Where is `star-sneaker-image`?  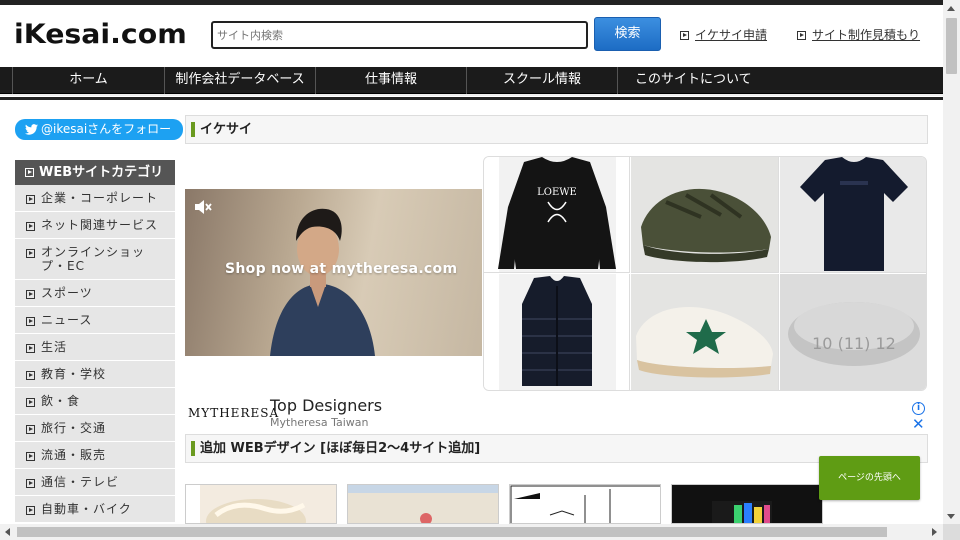 star-sneaker-image is located at coordinates (704, 342).